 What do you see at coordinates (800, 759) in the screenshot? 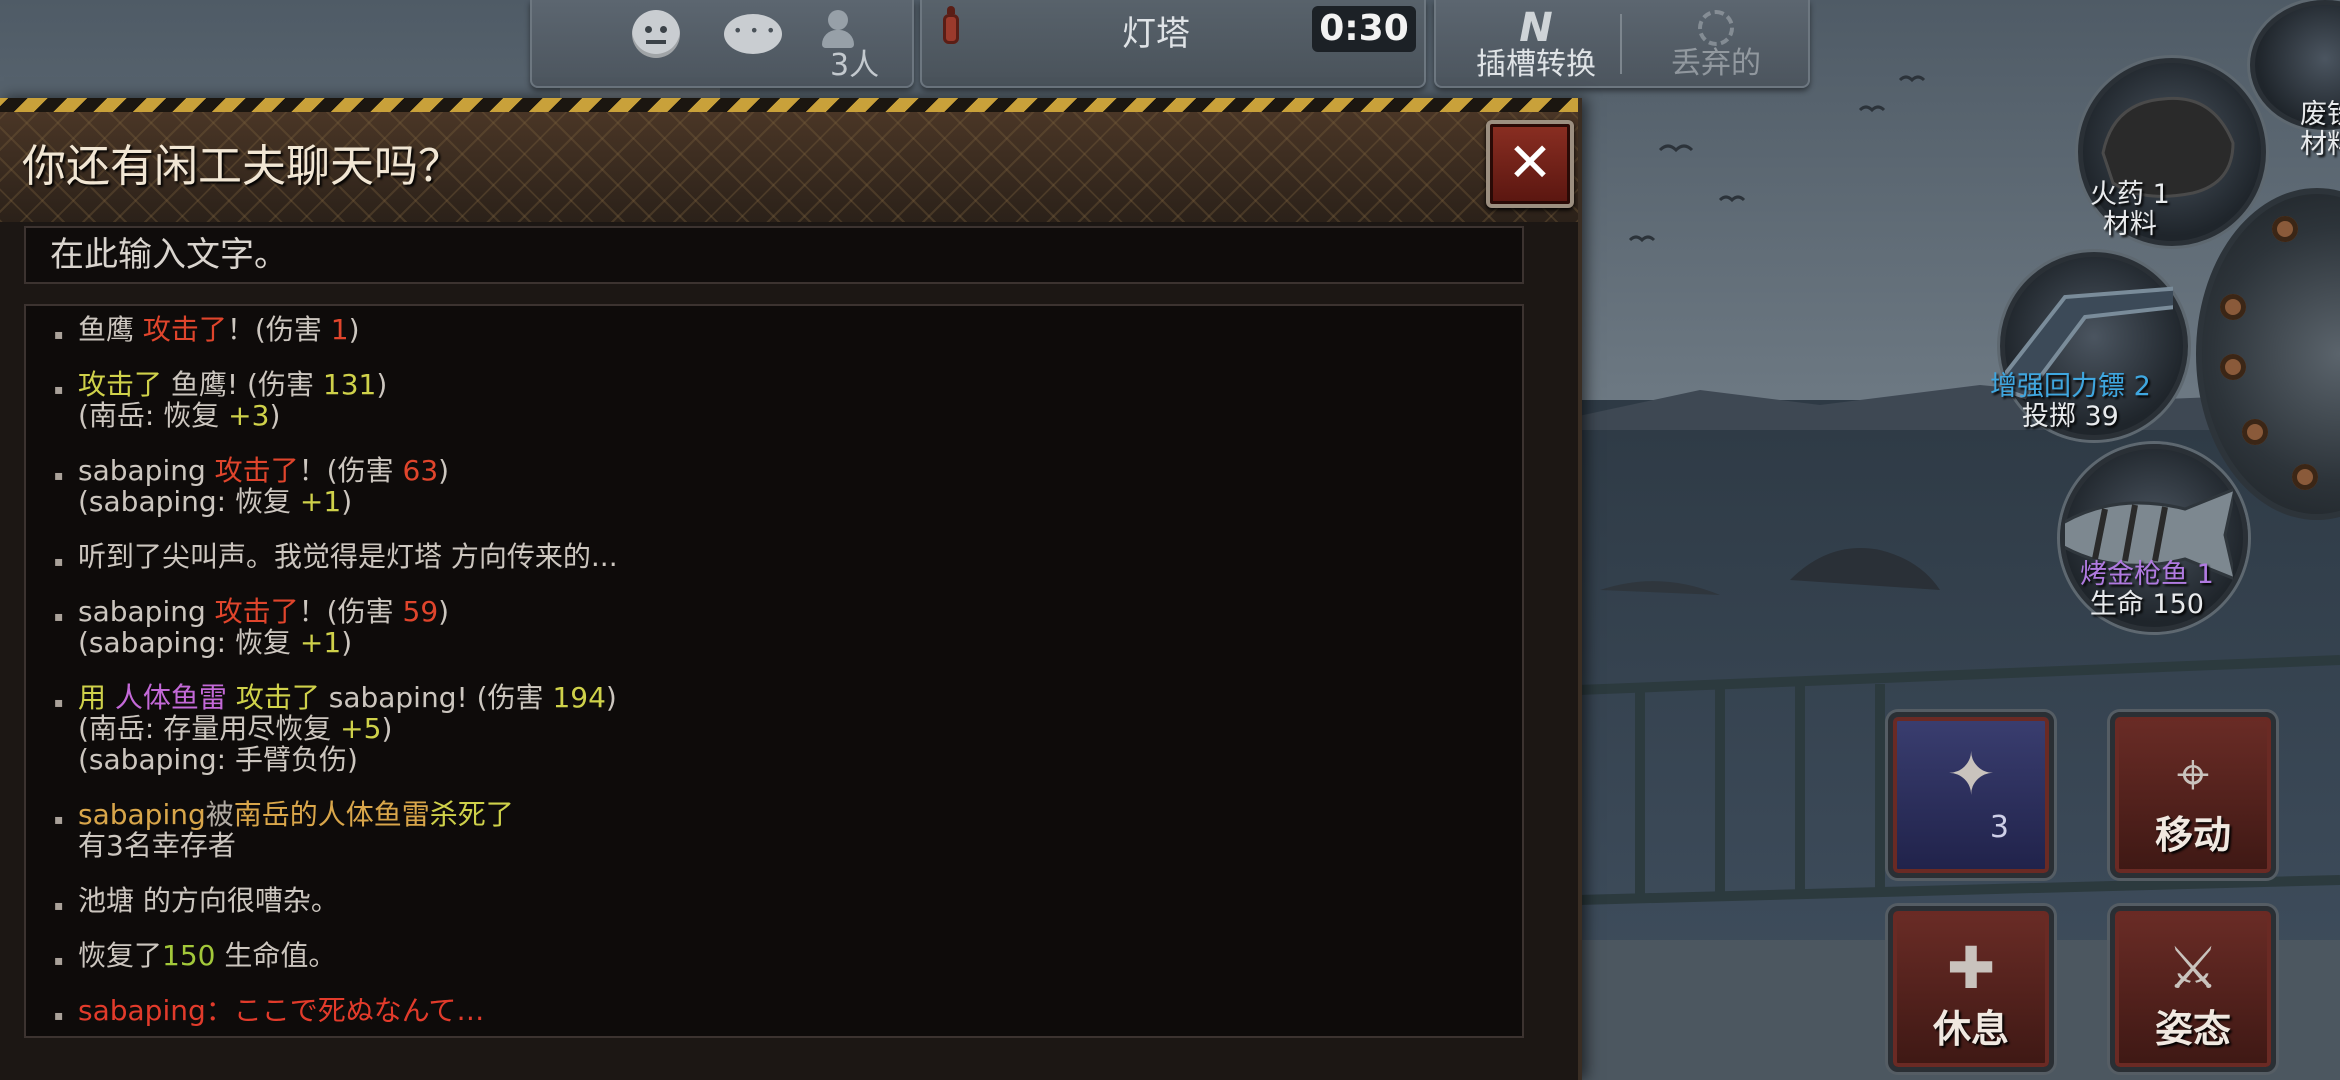
I see `chat-log-line: (sabaping: 手臂负伤)` at bounding box center [800, 759].